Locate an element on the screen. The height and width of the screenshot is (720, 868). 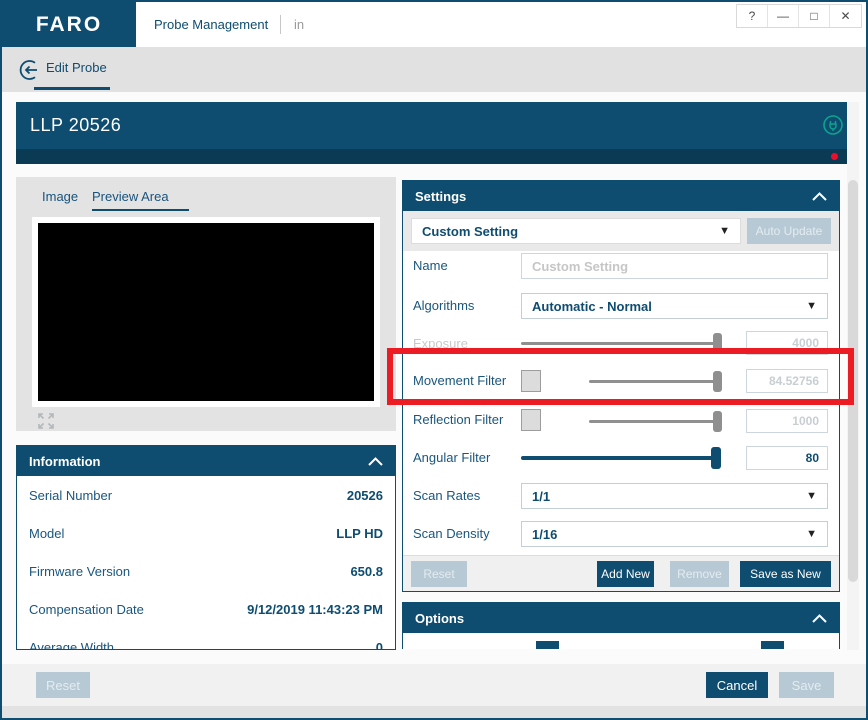
save-button: Save is located at coordinates (806, 685).